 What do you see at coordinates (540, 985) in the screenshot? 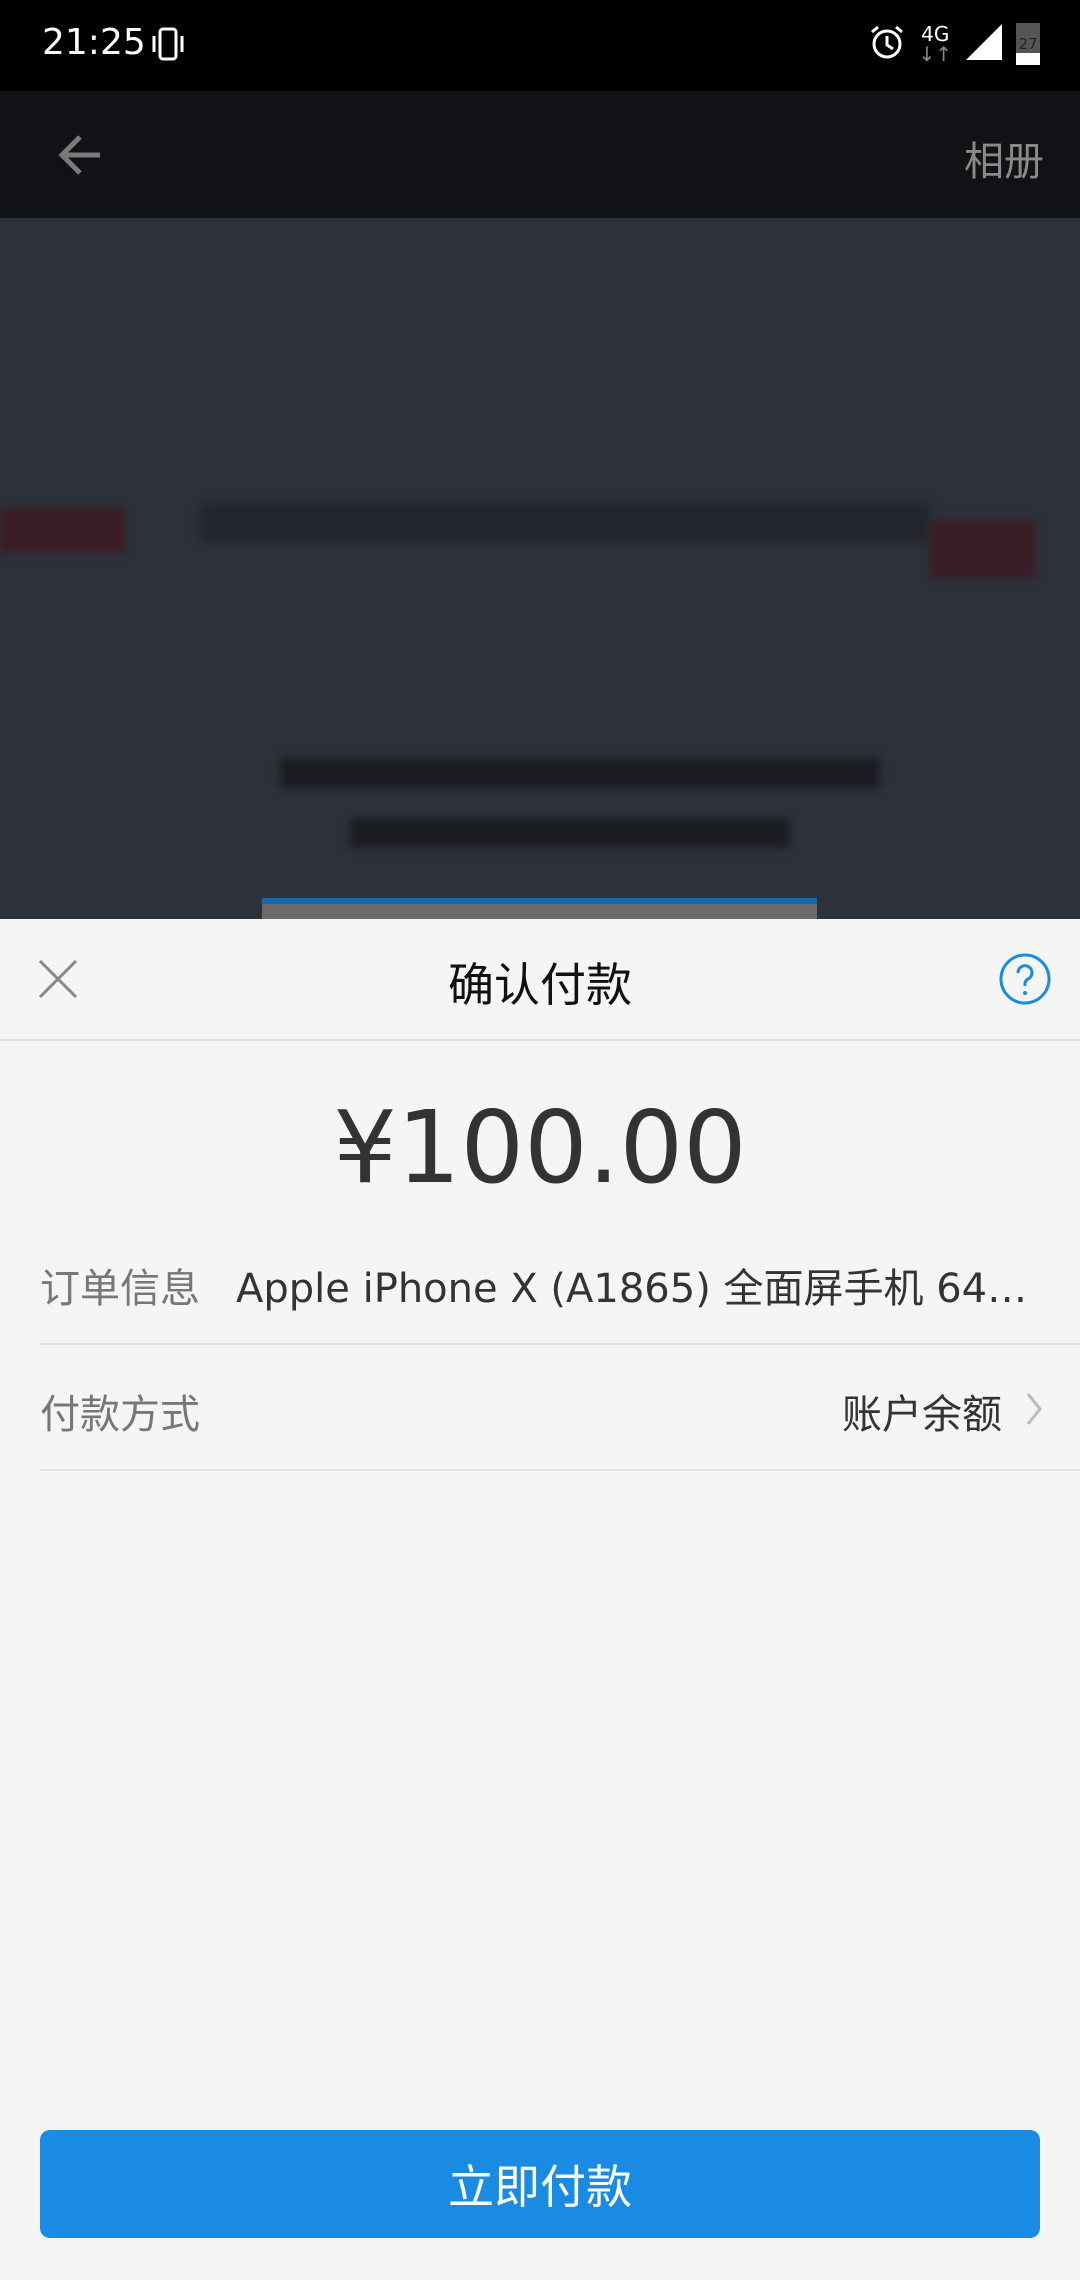
I see `sheet-title: 确认付款` at bounding box center [540, 985].